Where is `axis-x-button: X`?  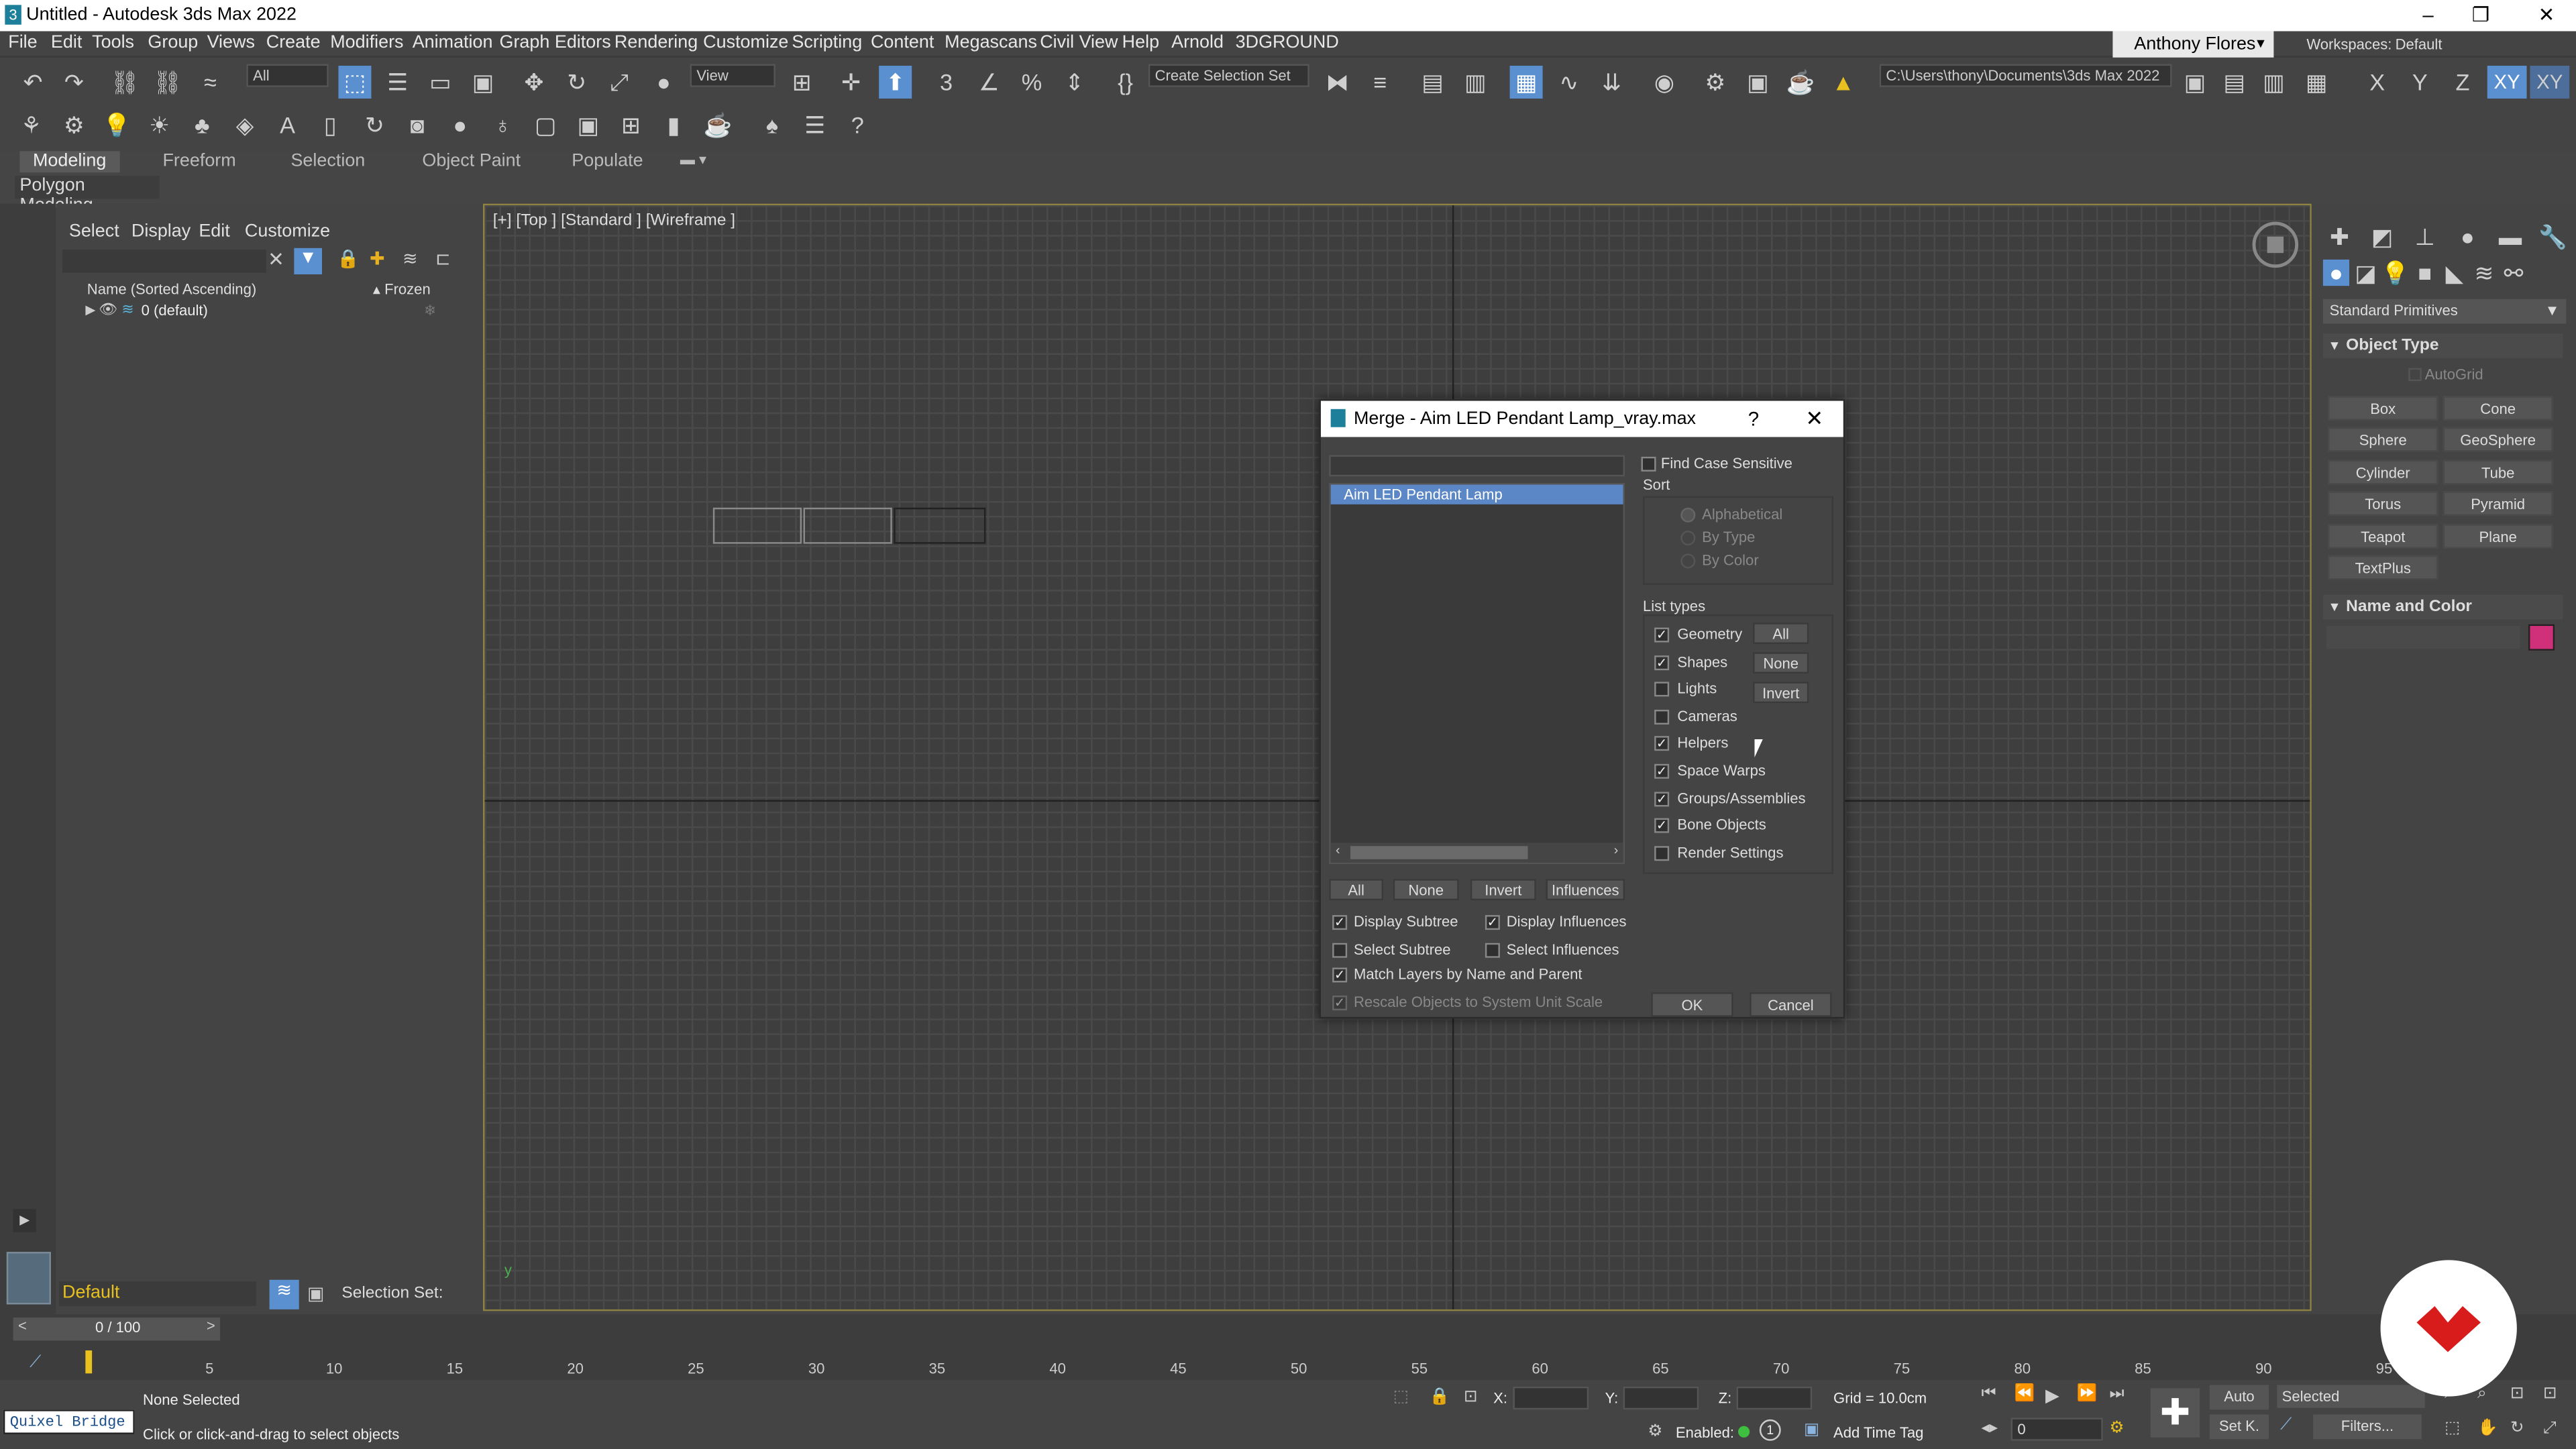 axis-x-button: X is located at coordinates (2377, 82).